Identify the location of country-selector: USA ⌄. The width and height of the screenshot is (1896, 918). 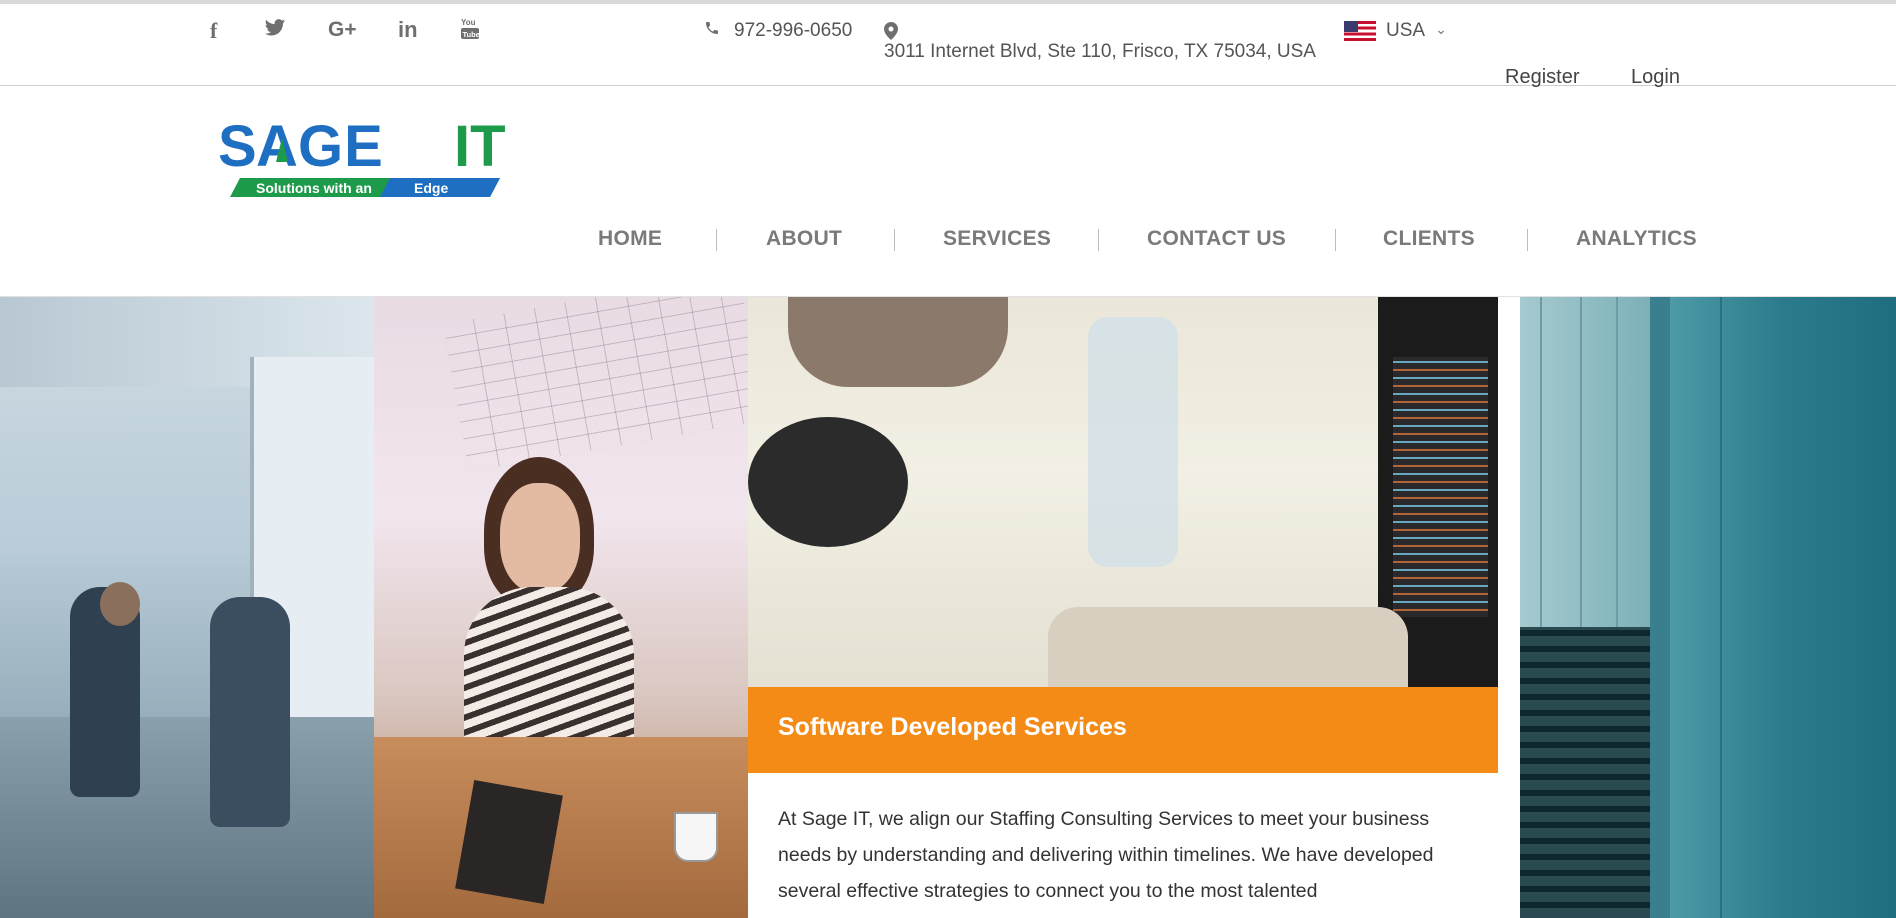
(1395, 31).